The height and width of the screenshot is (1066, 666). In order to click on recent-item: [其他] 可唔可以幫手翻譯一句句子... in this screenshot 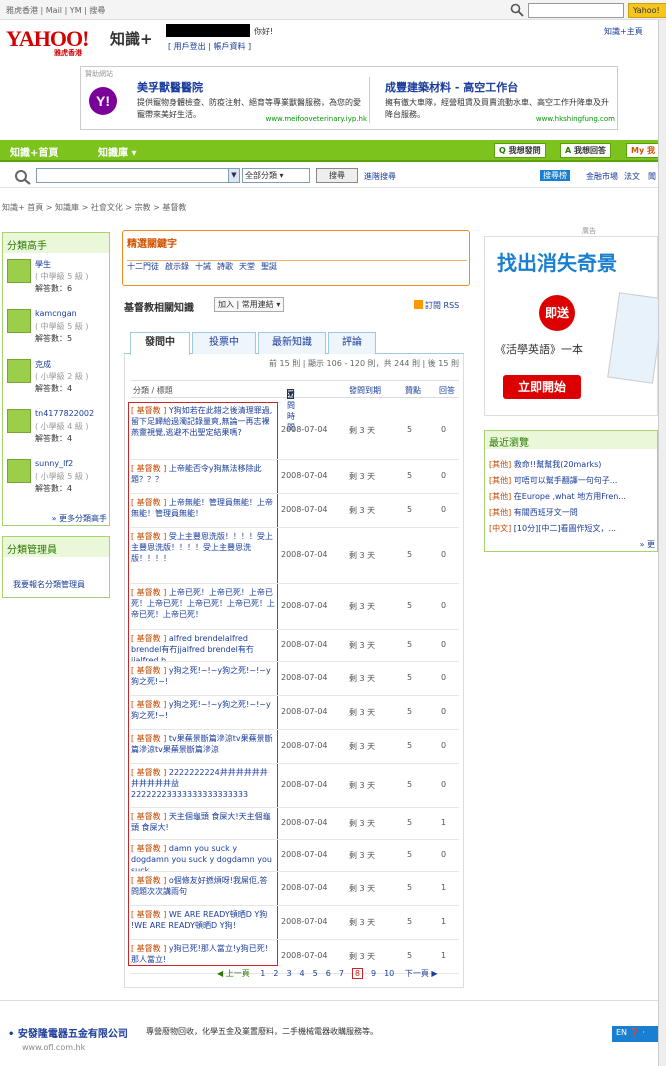, I will do `click(572, 480)`.